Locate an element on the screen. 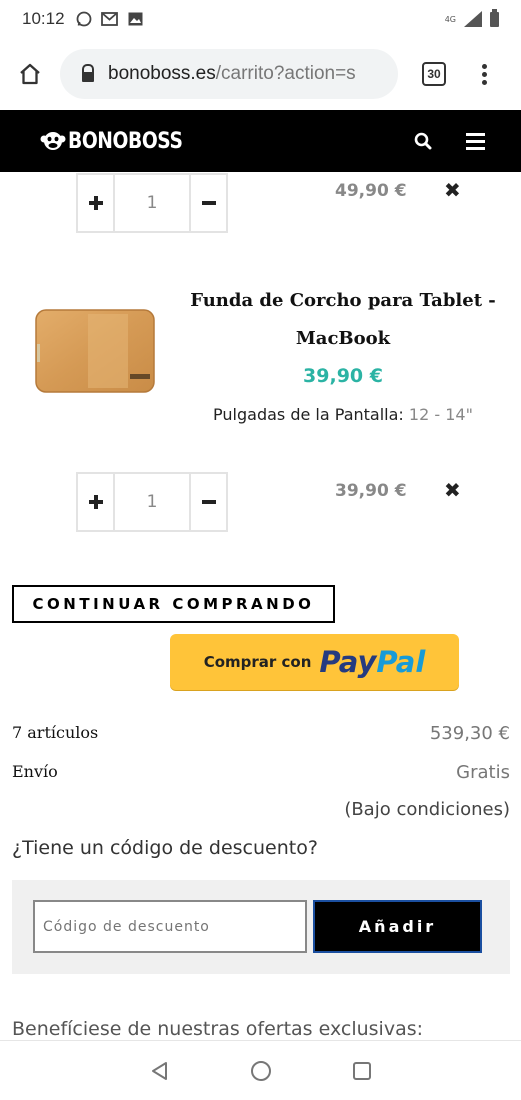 This screenshot has height=1100, width=521. paypal-prefix: Comprar con is located at coordinates (257, 662).